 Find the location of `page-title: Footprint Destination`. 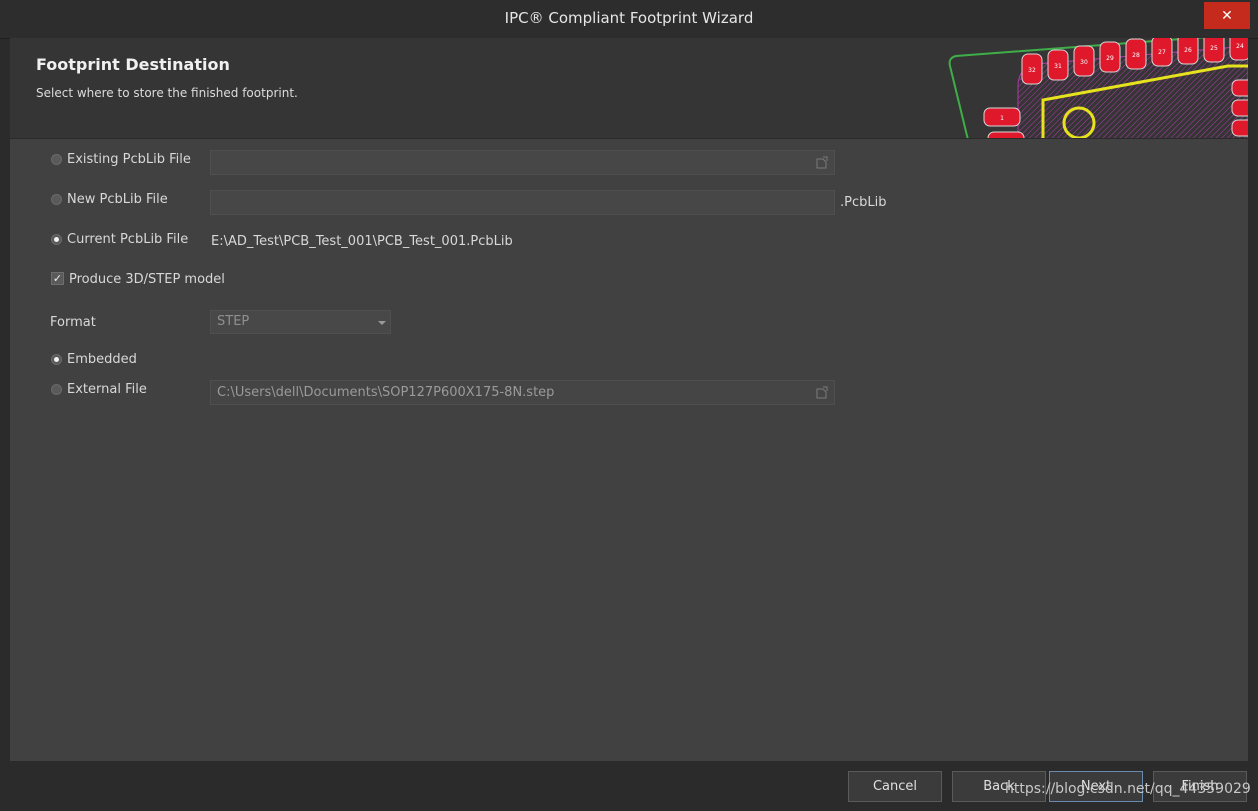

page-title: Footprint Destination is located at coordinates (133, 64).